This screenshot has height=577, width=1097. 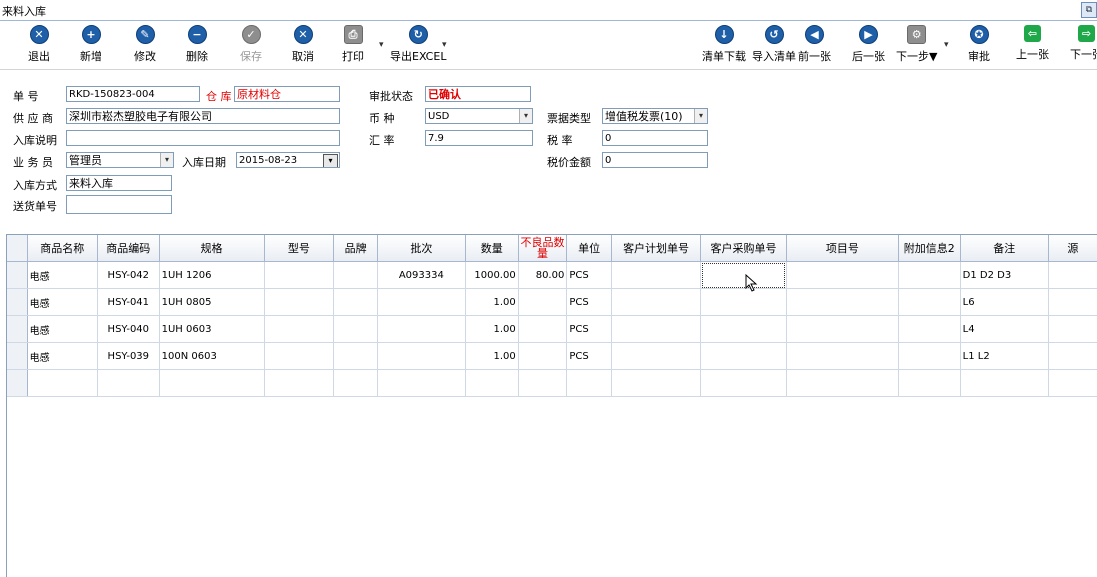 I want to click on col-header: 附加信息2, so click(x=929, y=248).